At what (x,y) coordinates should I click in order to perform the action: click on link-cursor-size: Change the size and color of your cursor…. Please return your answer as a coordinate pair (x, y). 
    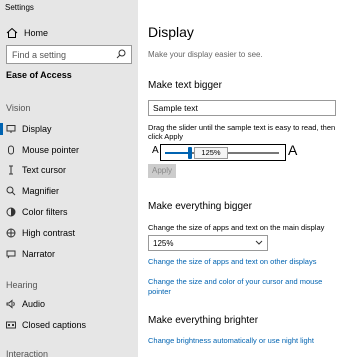
    Looking at the image, I should click on (243, 287).